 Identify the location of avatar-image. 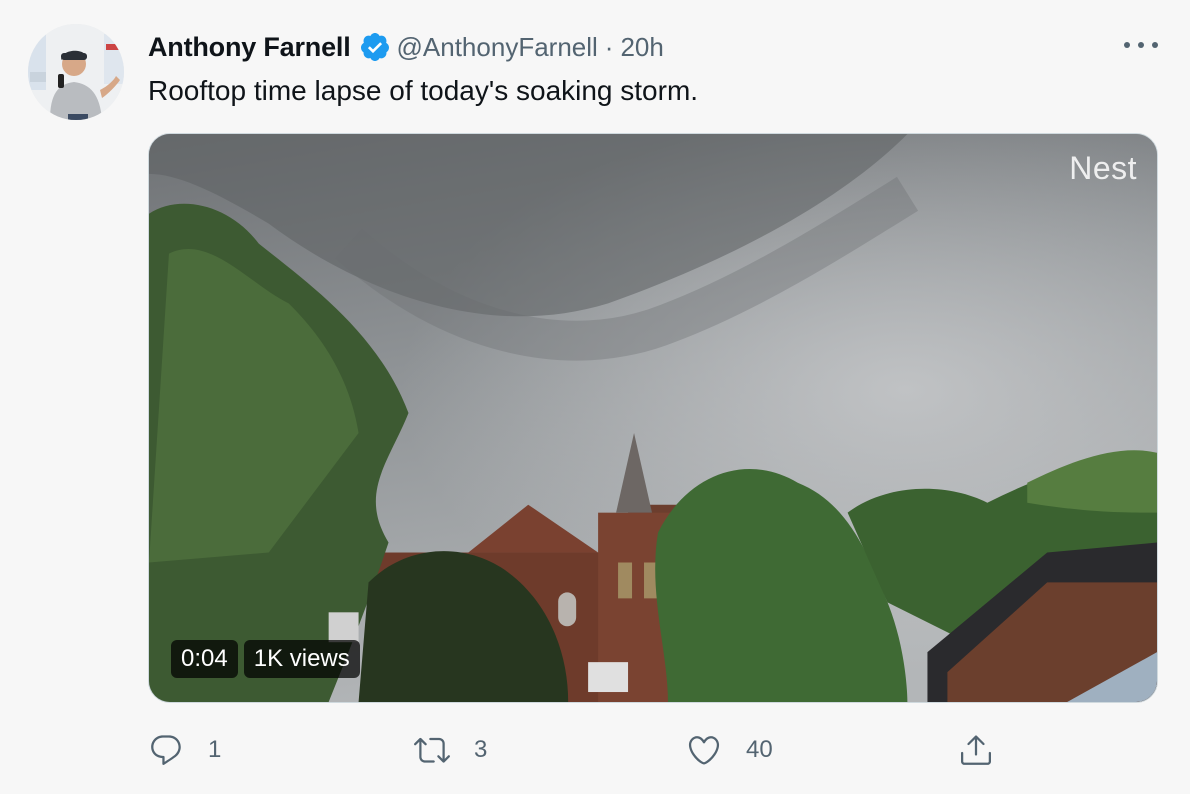
(76, 72).